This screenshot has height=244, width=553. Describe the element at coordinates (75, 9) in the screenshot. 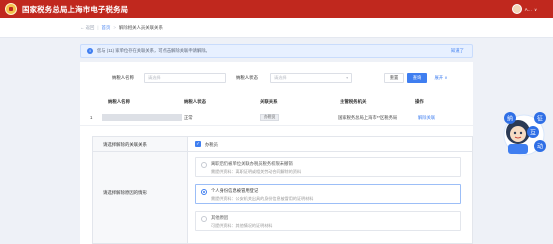

I see `app-title: 国家税务总局上海市电子税务局` at that location.